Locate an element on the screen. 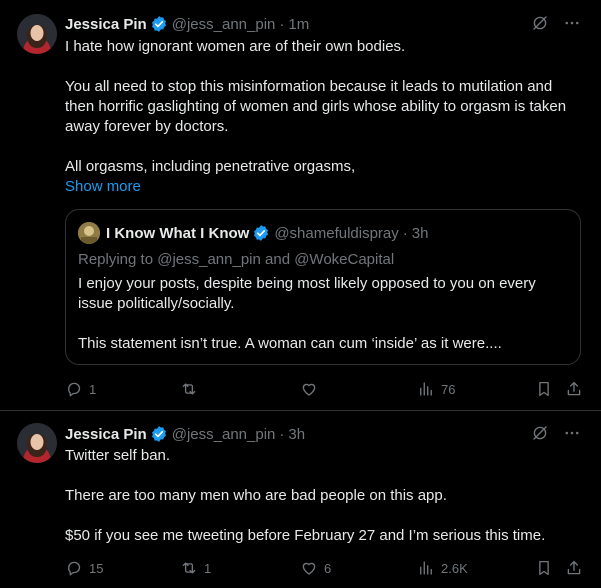 This screenshot has height=588, width=601. like-button is located at coordinates (312, 389).